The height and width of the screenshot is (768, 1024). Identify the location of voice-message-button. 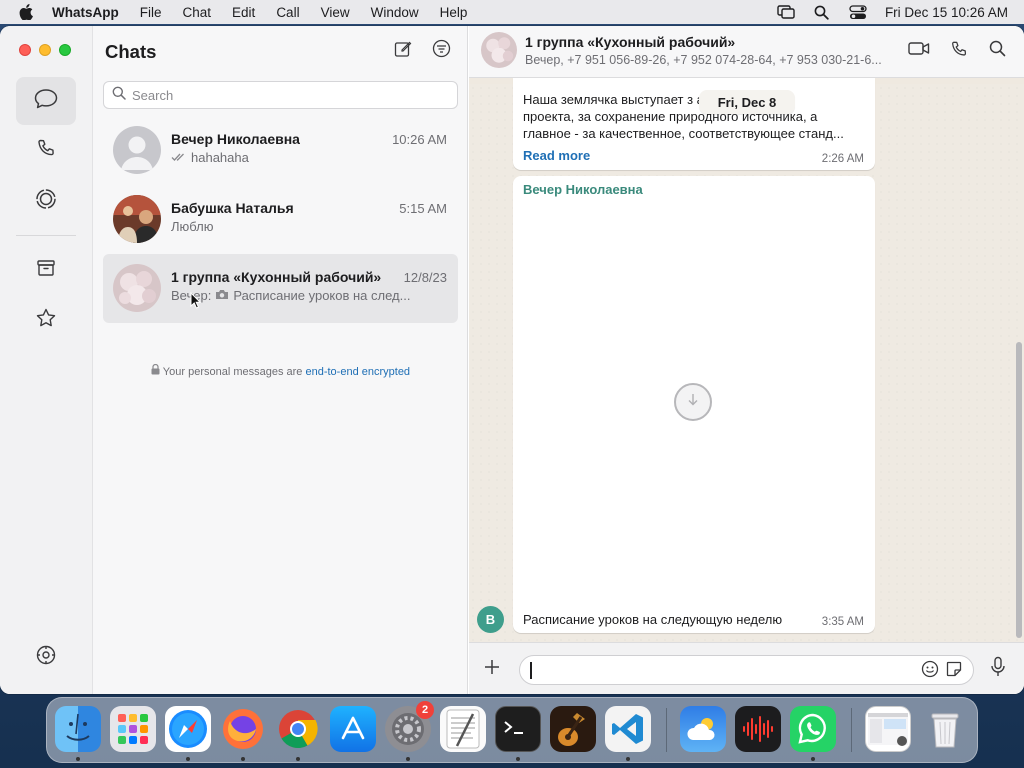
(998, 669).